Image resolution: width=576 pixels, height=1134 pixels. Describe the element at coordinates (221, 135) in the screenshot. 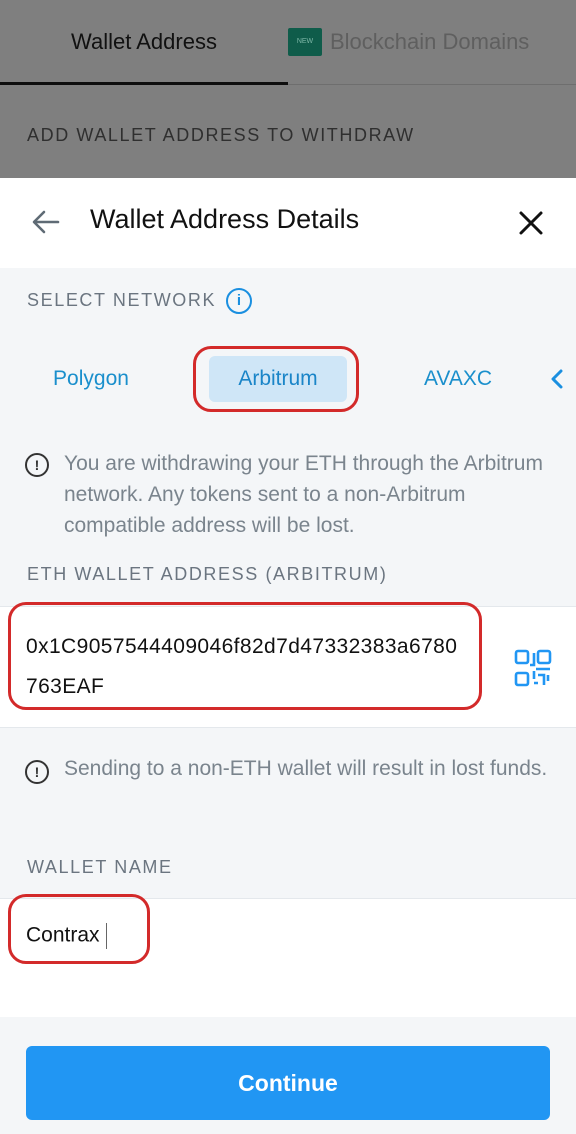

I see `background-section-title: ADD WALLET ADDRESS TO WITHDRAW` at that location.